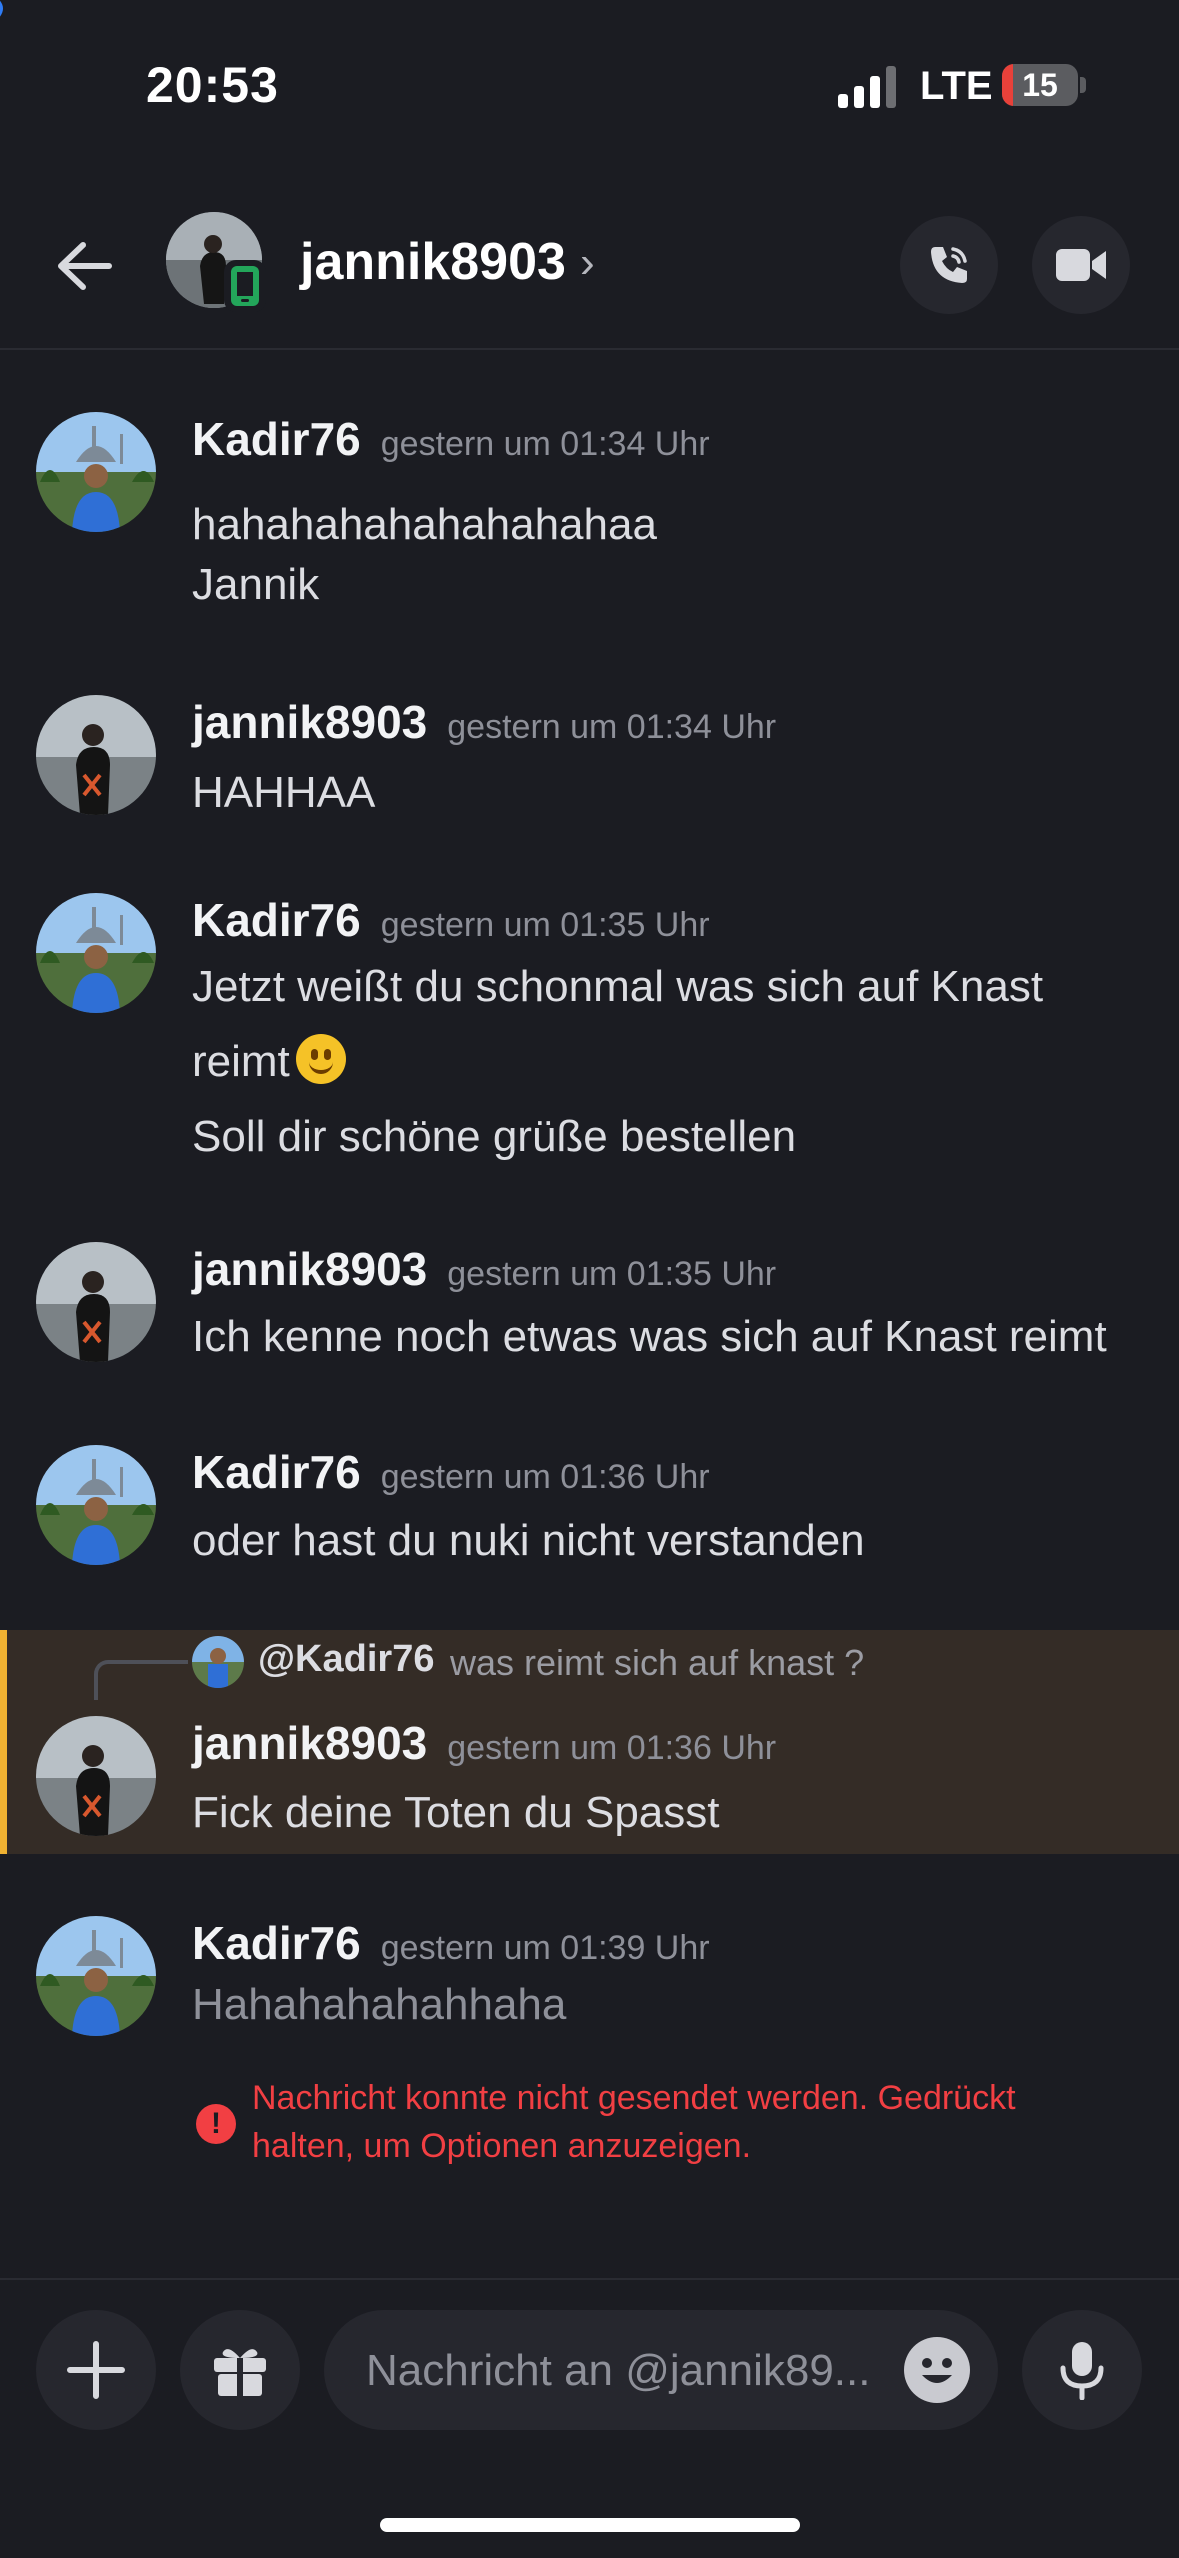 The height and width of the screenshot is (2558, 1179). I want to click on plus-icon, so click(96, 2370).